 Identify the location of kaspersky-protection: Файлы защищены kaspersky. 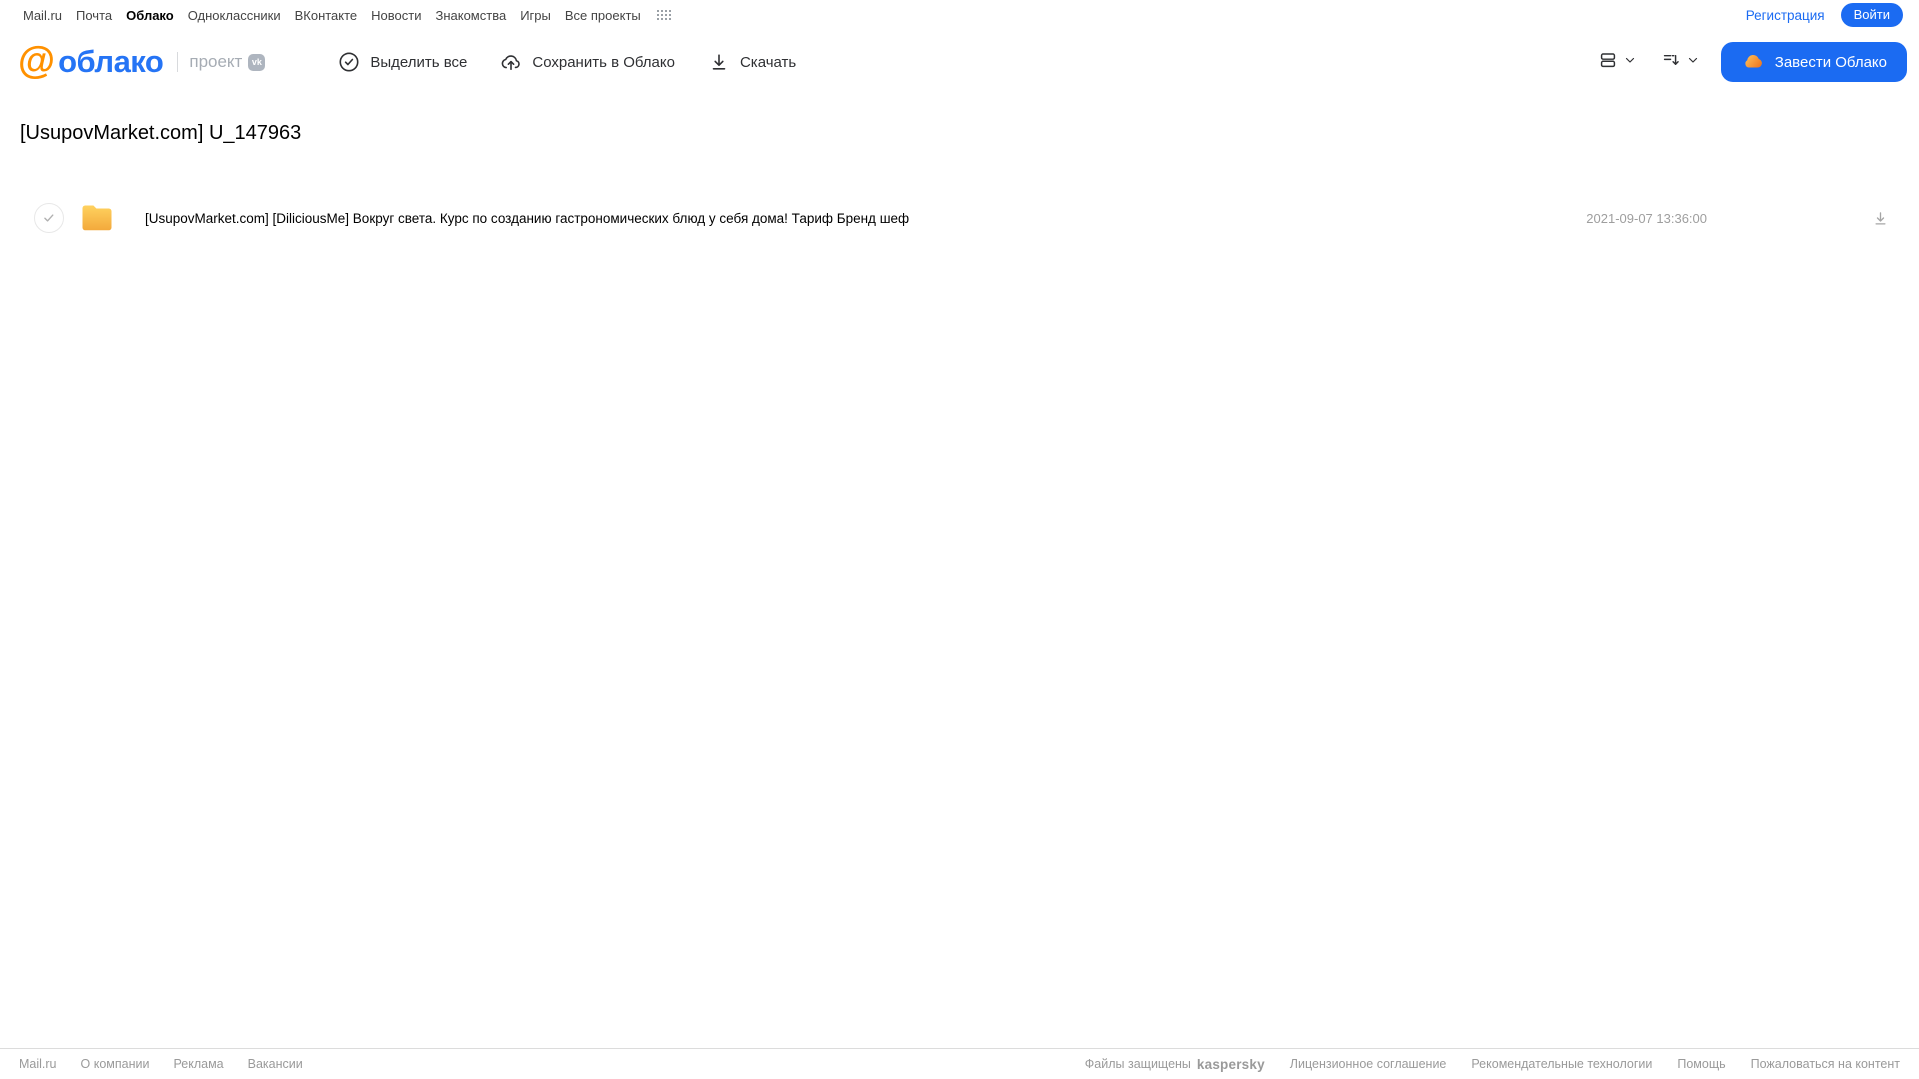
(1175, 1064).